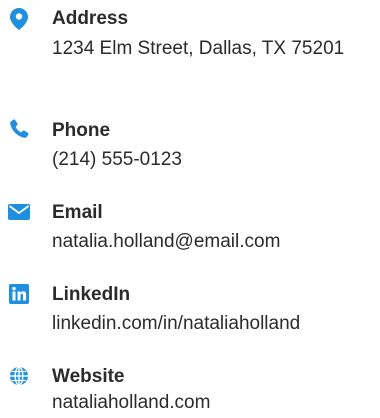 This screenshot has width=380, height=418. Describe the element at coordinates (81, 130) in the screenshot. I see `phone-label: Phone` at that location.